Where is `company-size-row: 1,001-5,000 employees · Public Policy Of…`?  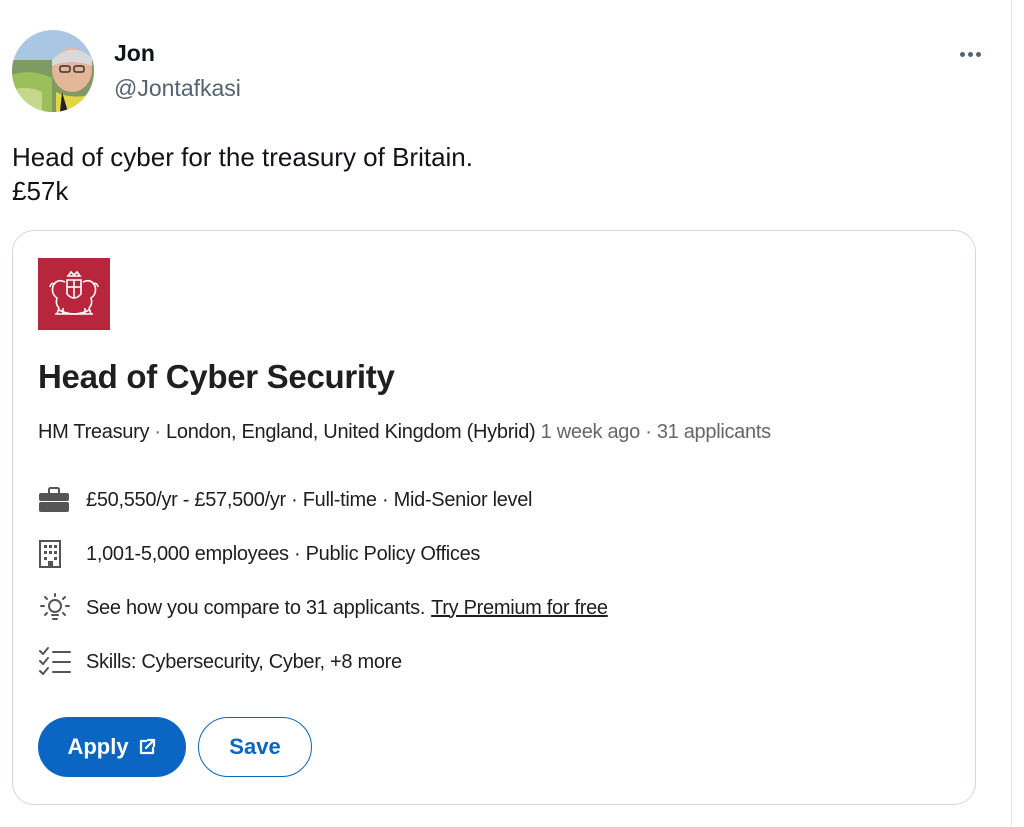
company-size-row: 1,001-5,000 employees · Public Policy Of… is located at coordinates (259, 554).